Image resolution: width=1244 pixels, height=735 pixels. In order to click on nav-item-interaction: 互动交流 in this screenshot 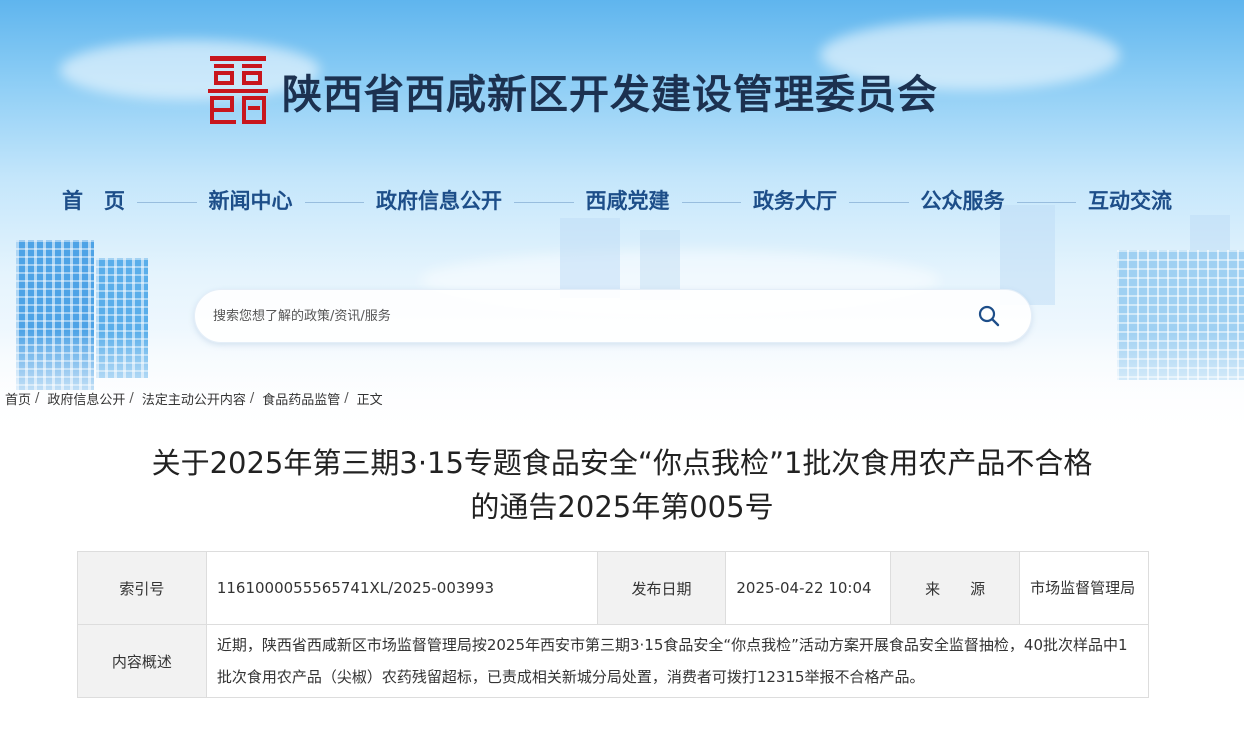, I will do `click(1130, 200)`.